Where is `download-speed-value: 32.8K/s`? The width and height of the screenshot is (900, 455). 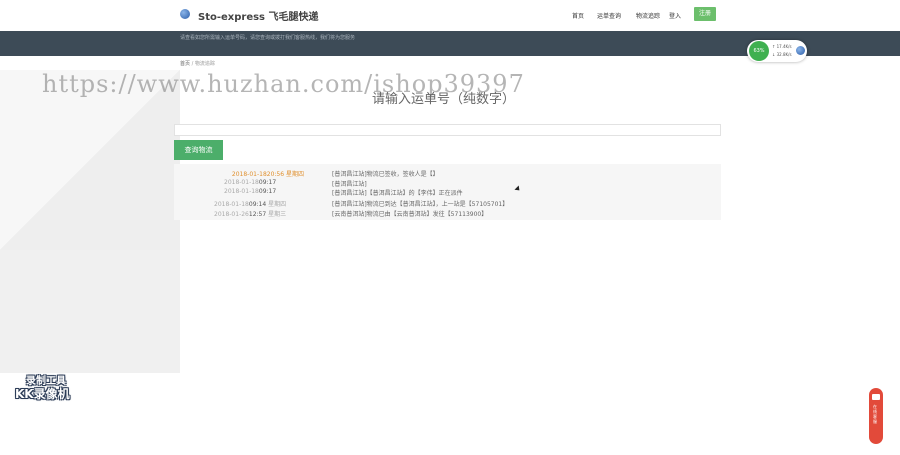
download-speed-value: 32.8K/s is located at coordinates (784, 54).